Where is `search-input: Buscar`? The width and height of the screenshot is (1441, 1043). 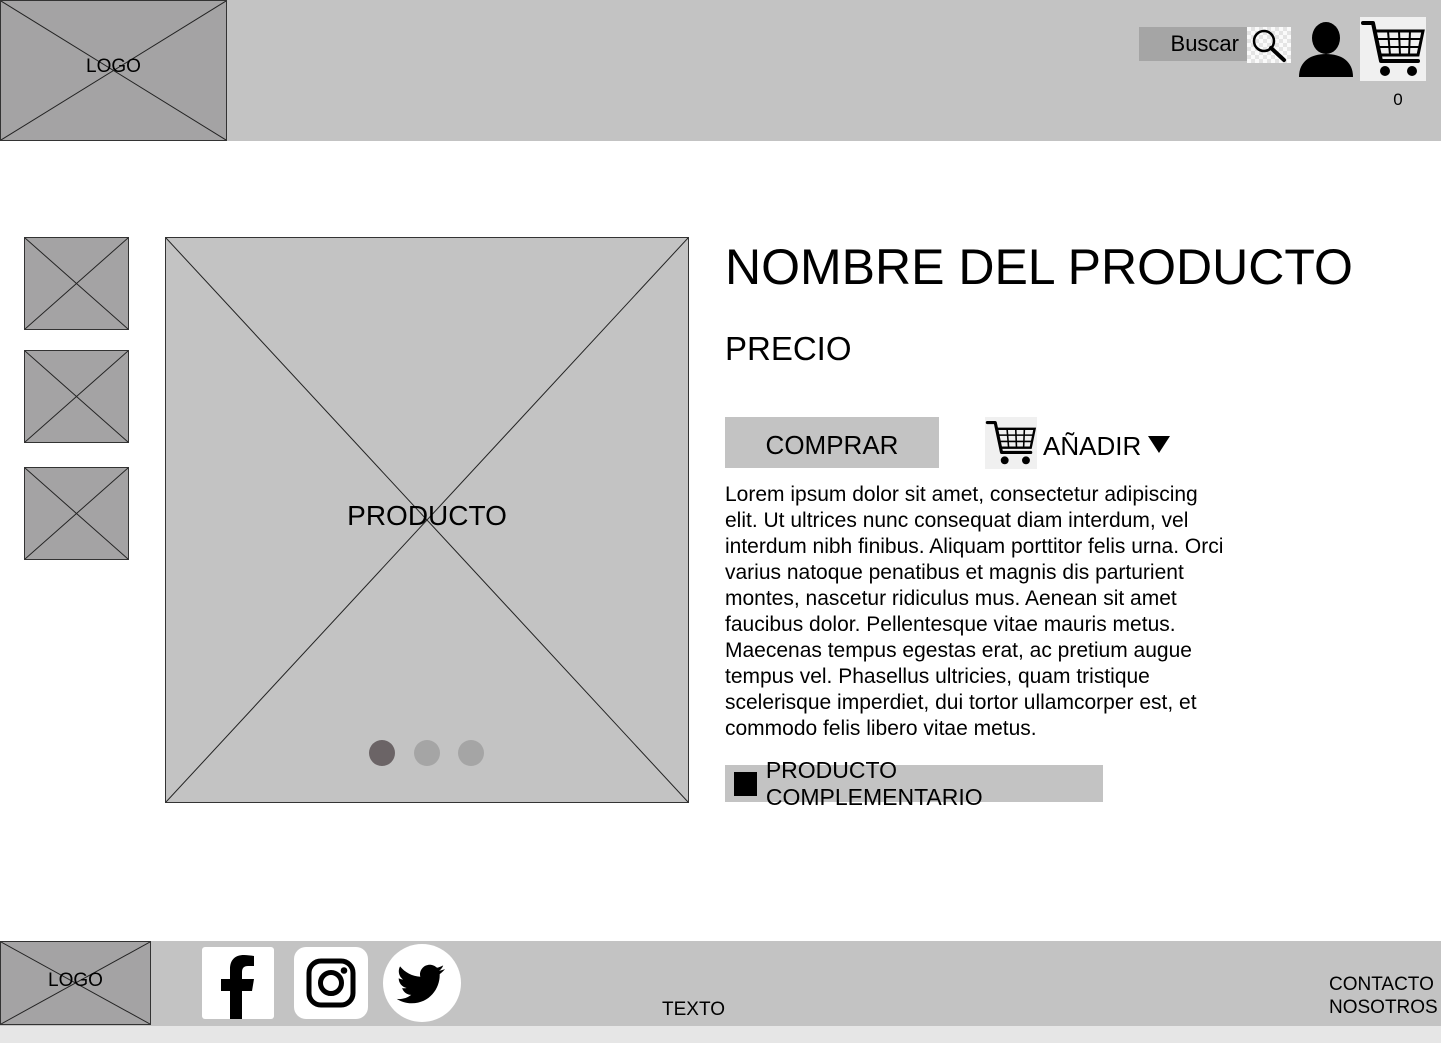 search-input: Buscar is located at coordinates (1193, 44).